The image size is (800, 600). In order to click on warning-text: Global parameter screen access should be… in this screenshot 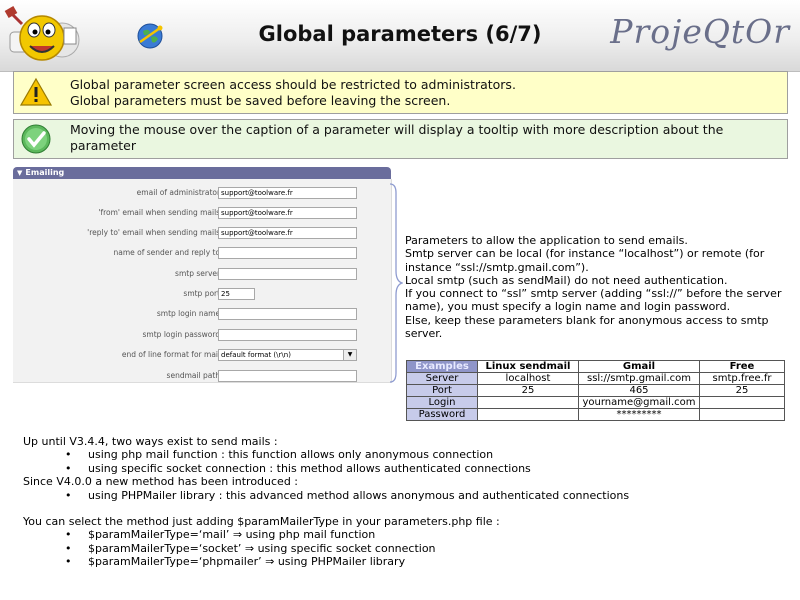, I will do `click(293, 93)`.